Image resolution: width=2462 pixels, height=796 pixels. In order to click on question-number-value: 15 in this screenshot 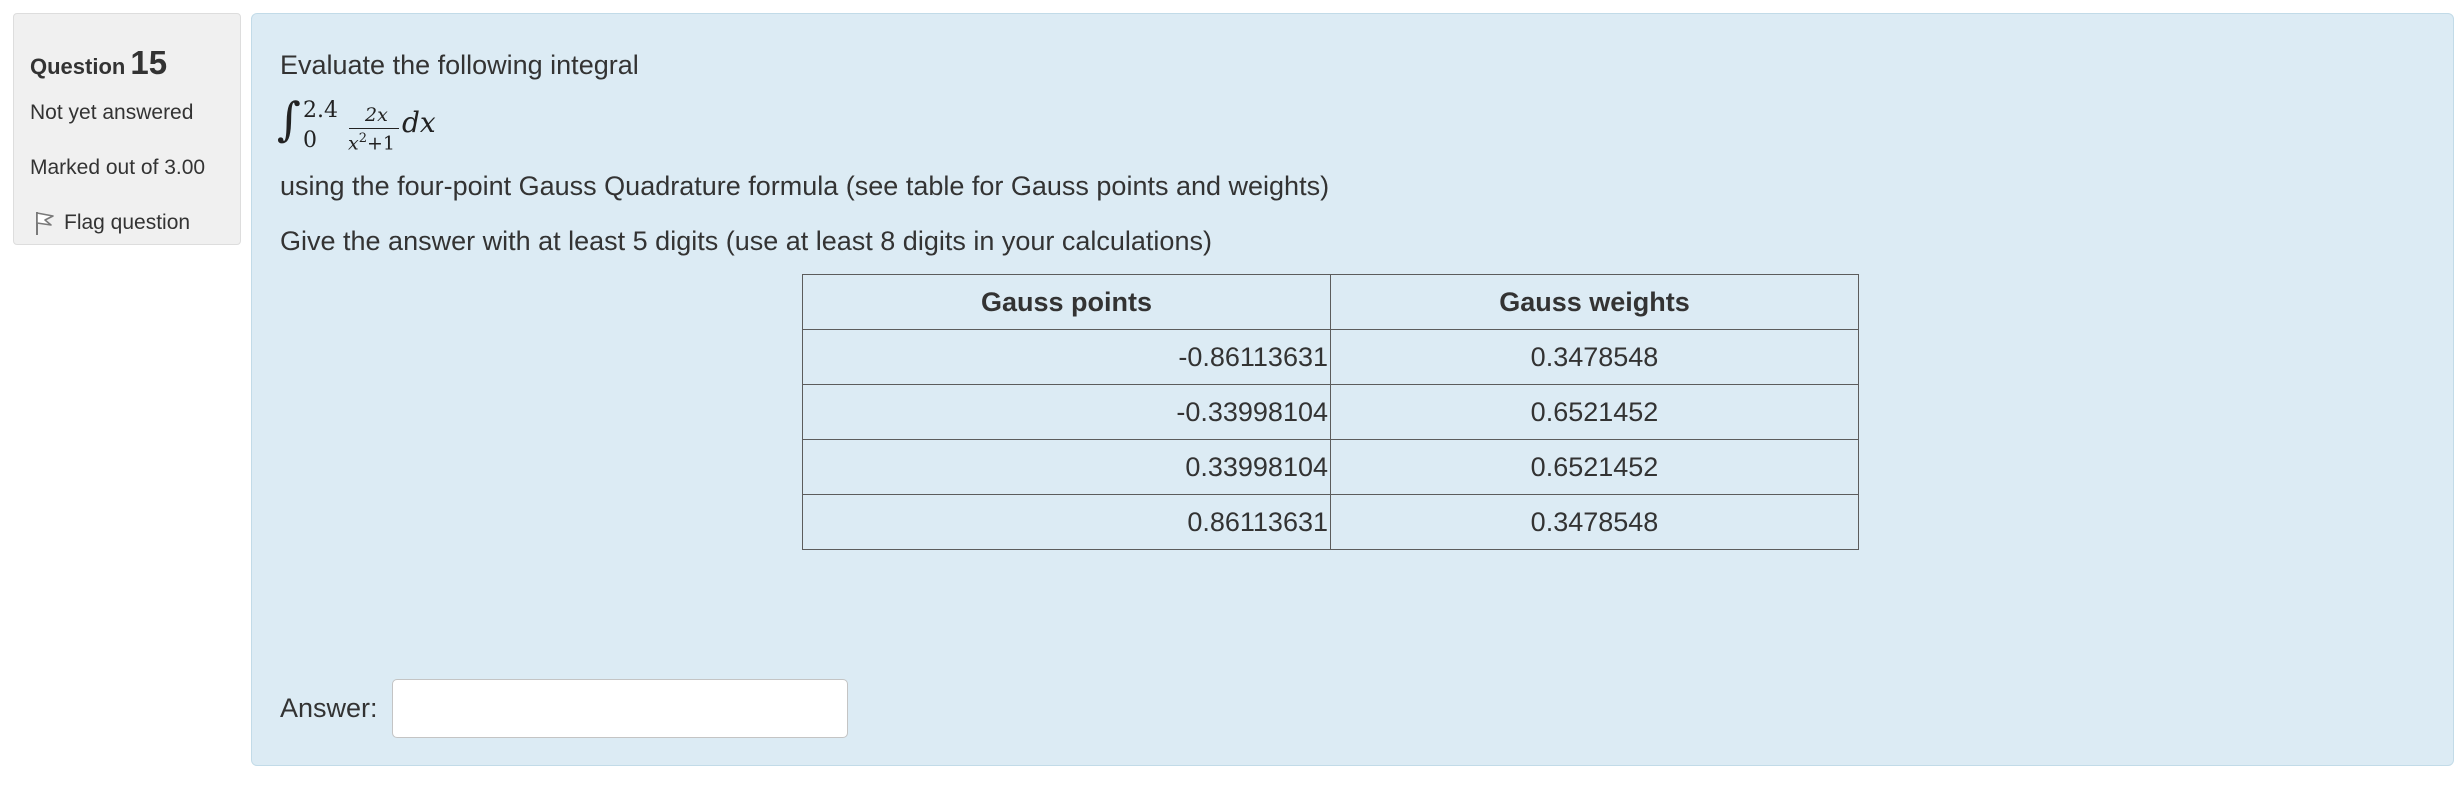, I will do `click(149, 62)`.